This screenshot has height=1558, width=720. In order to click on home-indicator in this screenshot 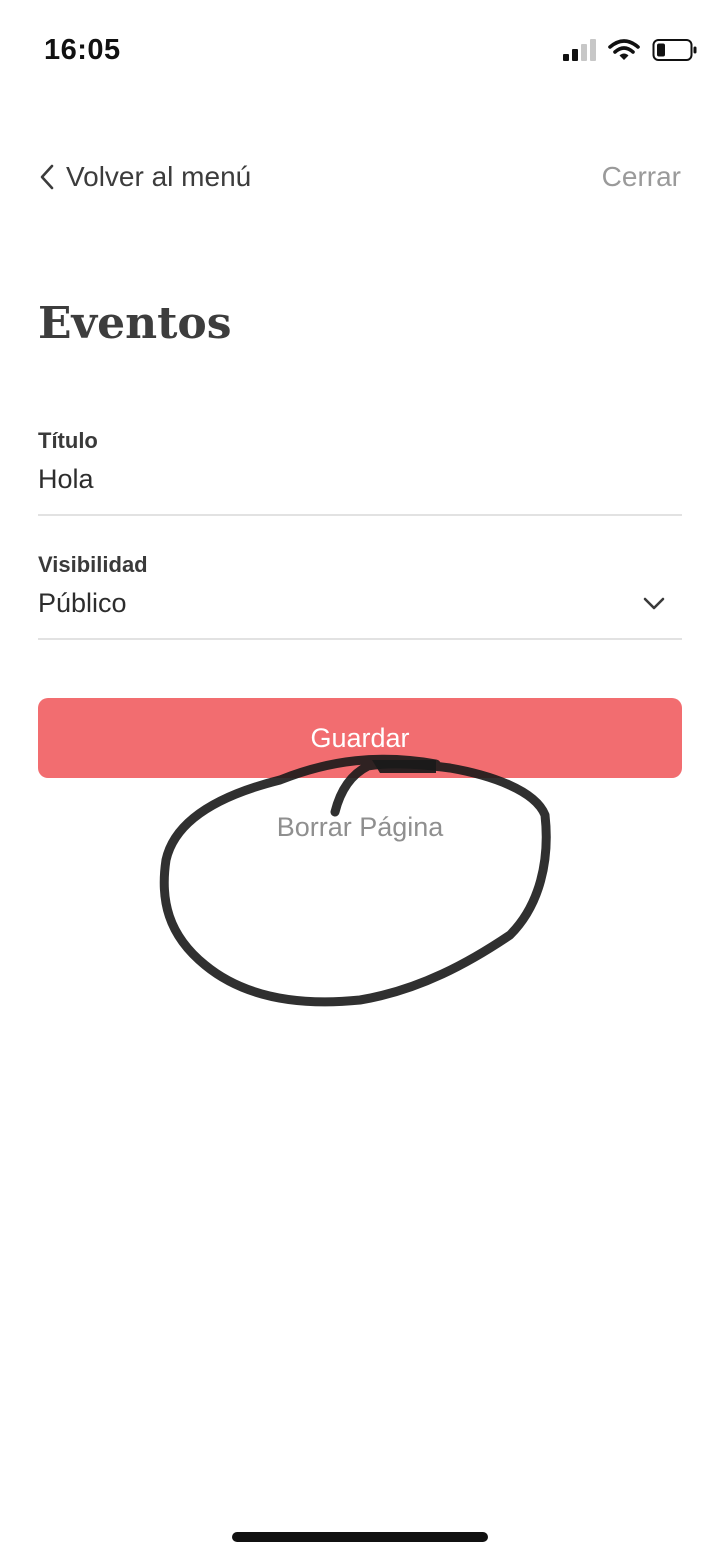, I will do `click(360, 1537)`.